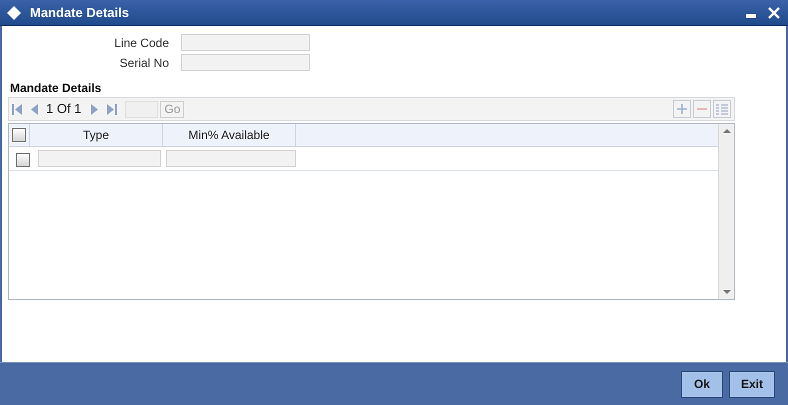 The height and width of the screenshot is (405, 788). Describe the element at coordinates (94, 109) in the screenshot. I see `next-page-icon` at that location.